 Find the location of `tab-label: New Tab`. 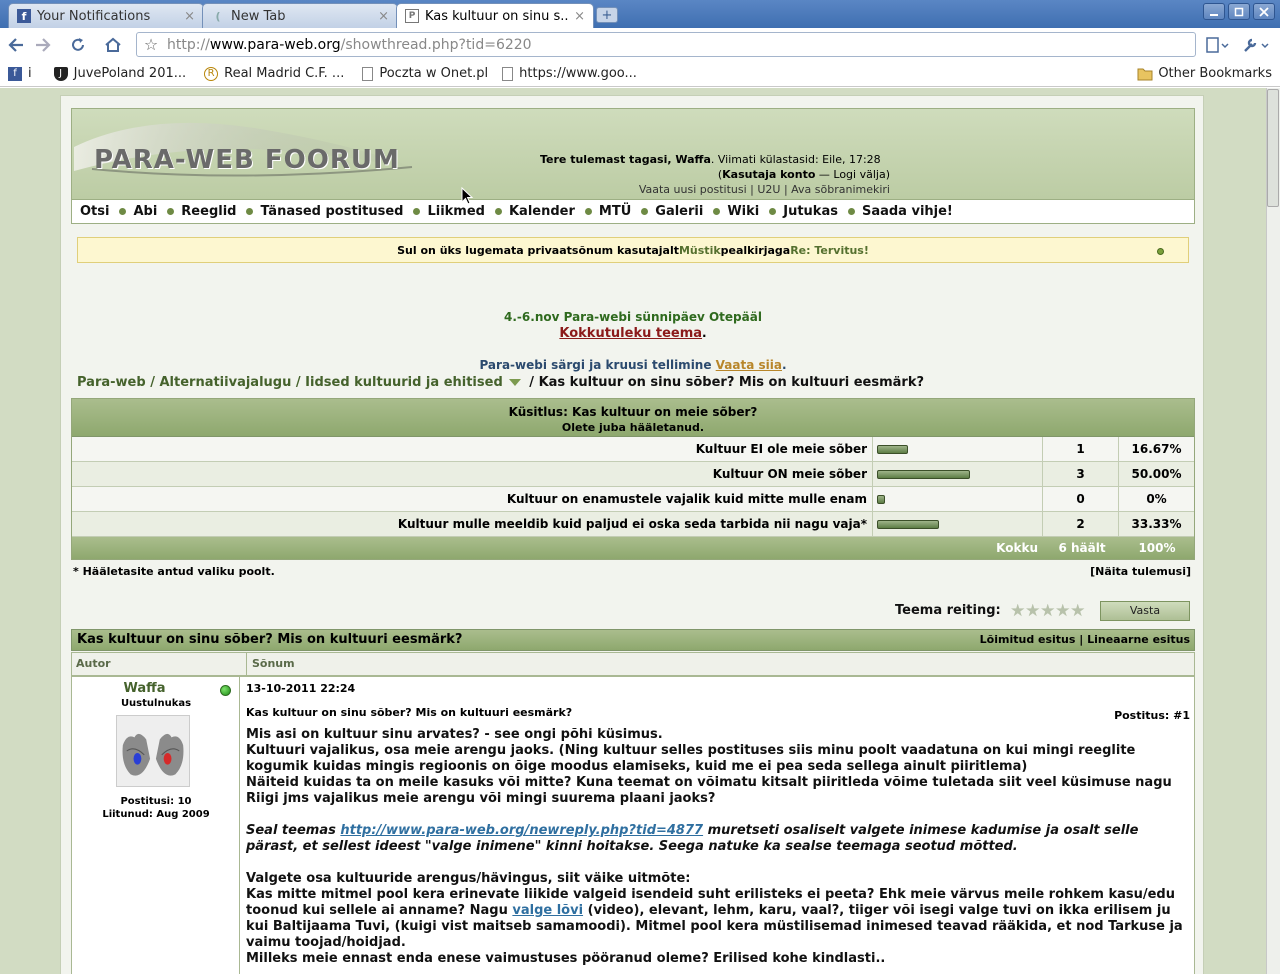

tab-label: New Tab is located at coordinates (258, 16).